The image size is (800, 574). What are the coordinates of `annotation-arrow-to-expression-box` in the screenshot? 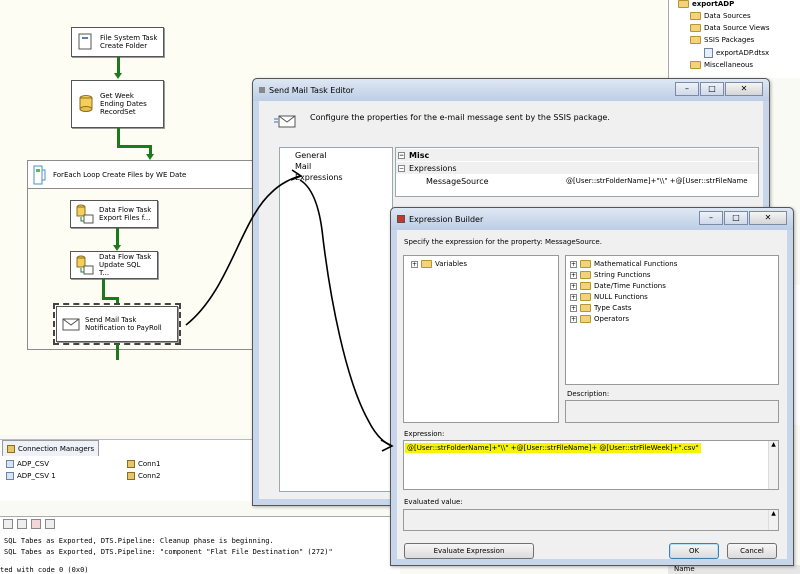 It's located at (346, 313).